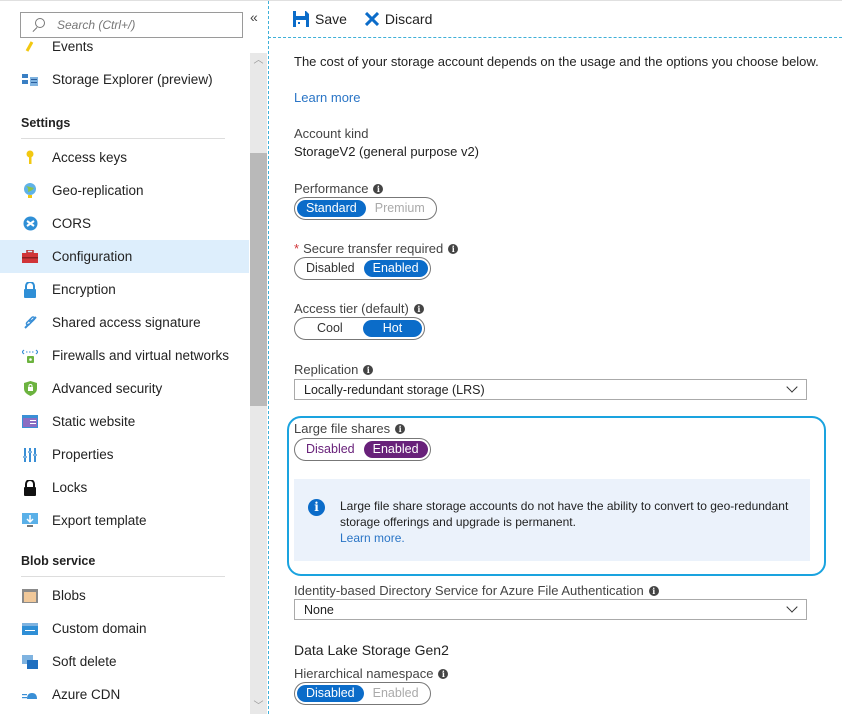 This screenshot has height=714, width=842. Describe the element at coordinates (142, 25) in the screenshot. I see `search-input` at that location.